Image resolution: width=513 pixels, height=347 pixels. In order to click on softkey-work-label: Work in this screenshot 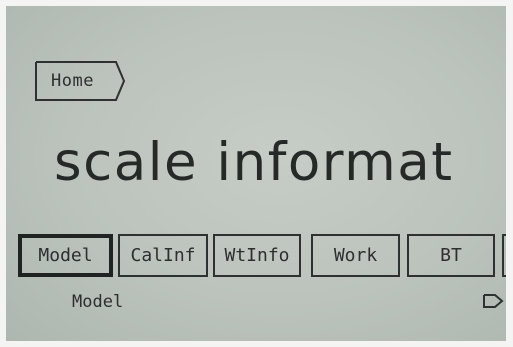, I will do `click(355, 255)`.